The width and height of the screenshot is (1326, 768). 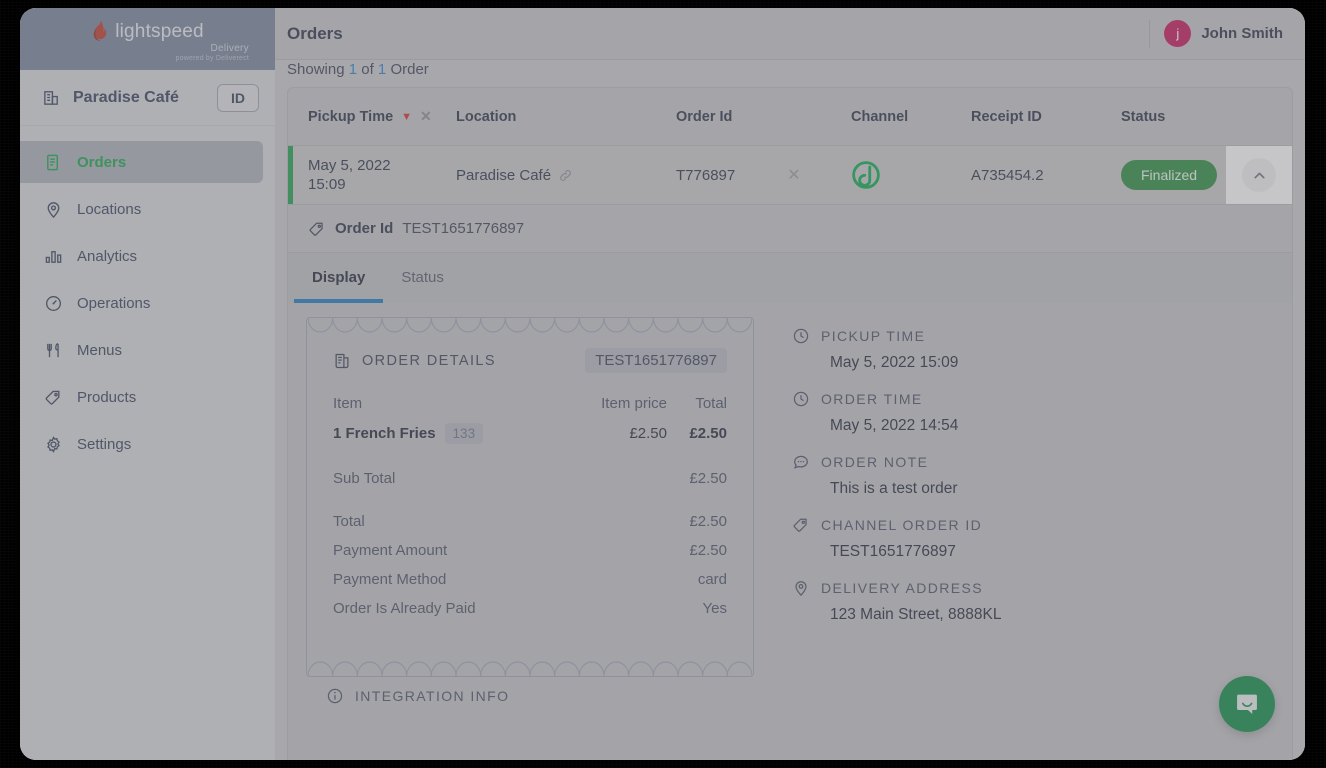 What do you see at coordinates (1206, 117) in the screenshot?
I see `column-status: Status` at bounding box center [1206, 117].